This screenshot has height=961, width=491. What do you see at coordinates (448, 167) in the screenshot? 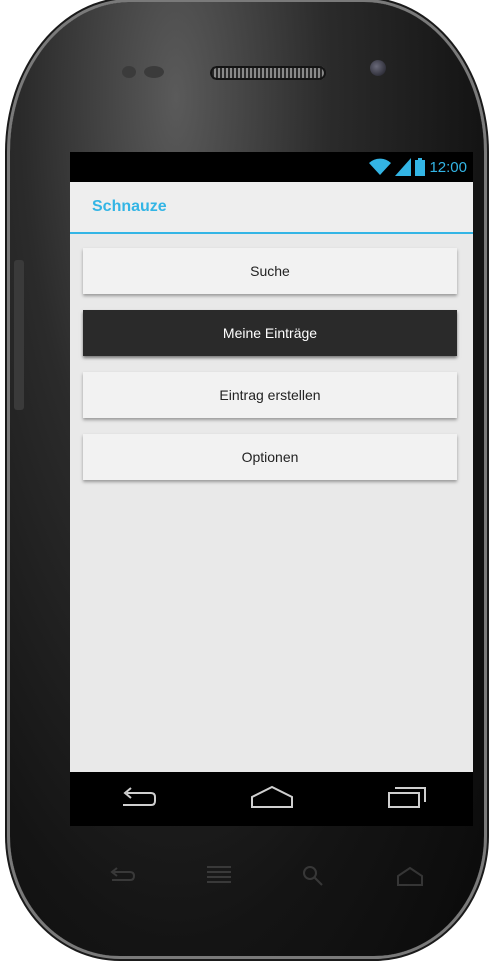
I see `status-time: 12:00` at bounding box center [448, 167].